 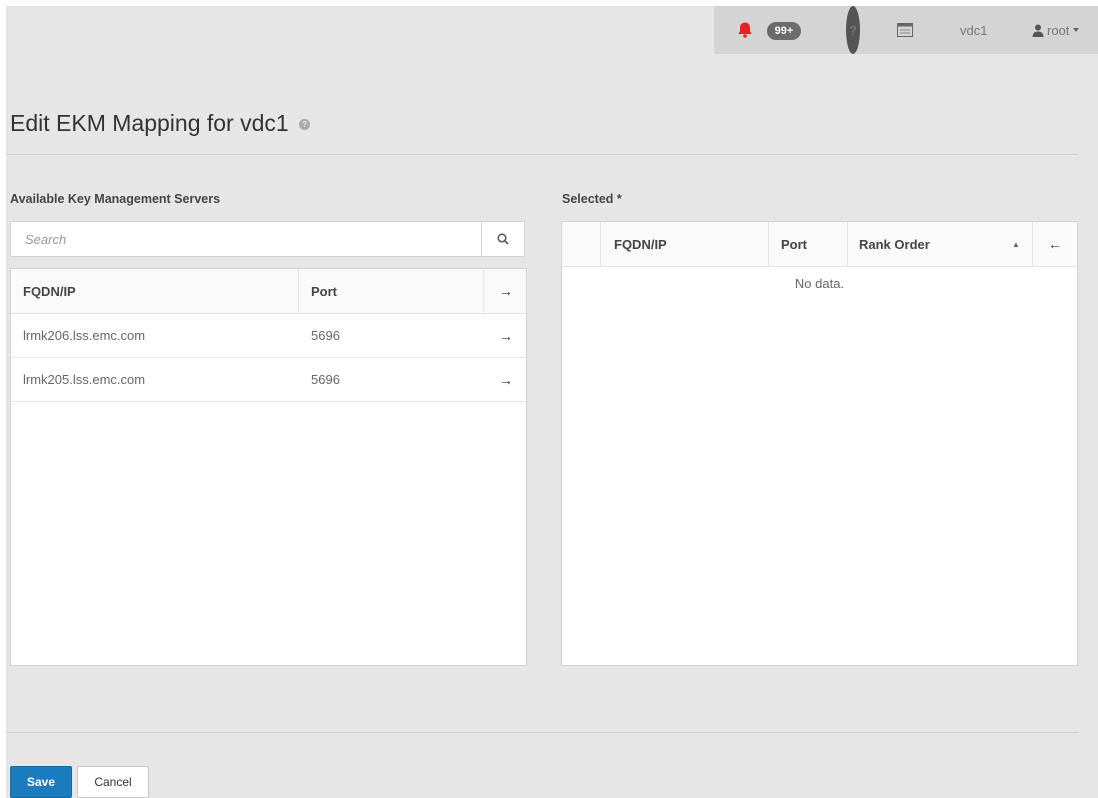 I want to click on cancel-button: Cancel, so click(x=113, y=782).